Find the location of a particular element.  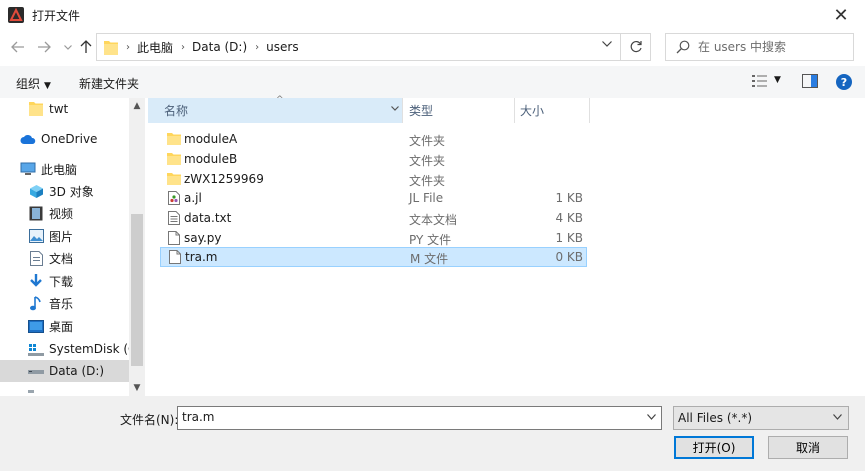

nav-item-label: 桌面 is located at coordinates (61, 326).